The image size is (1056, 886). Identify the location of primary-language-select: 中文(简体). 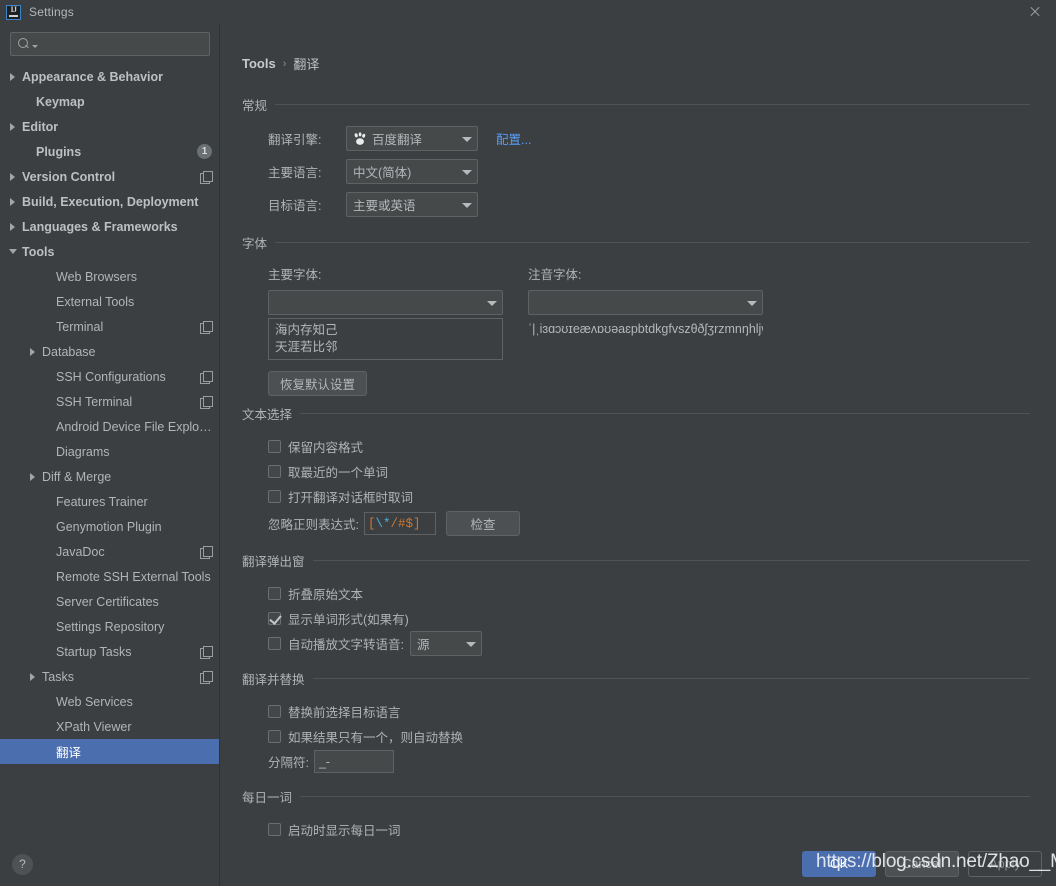
(412, 171).